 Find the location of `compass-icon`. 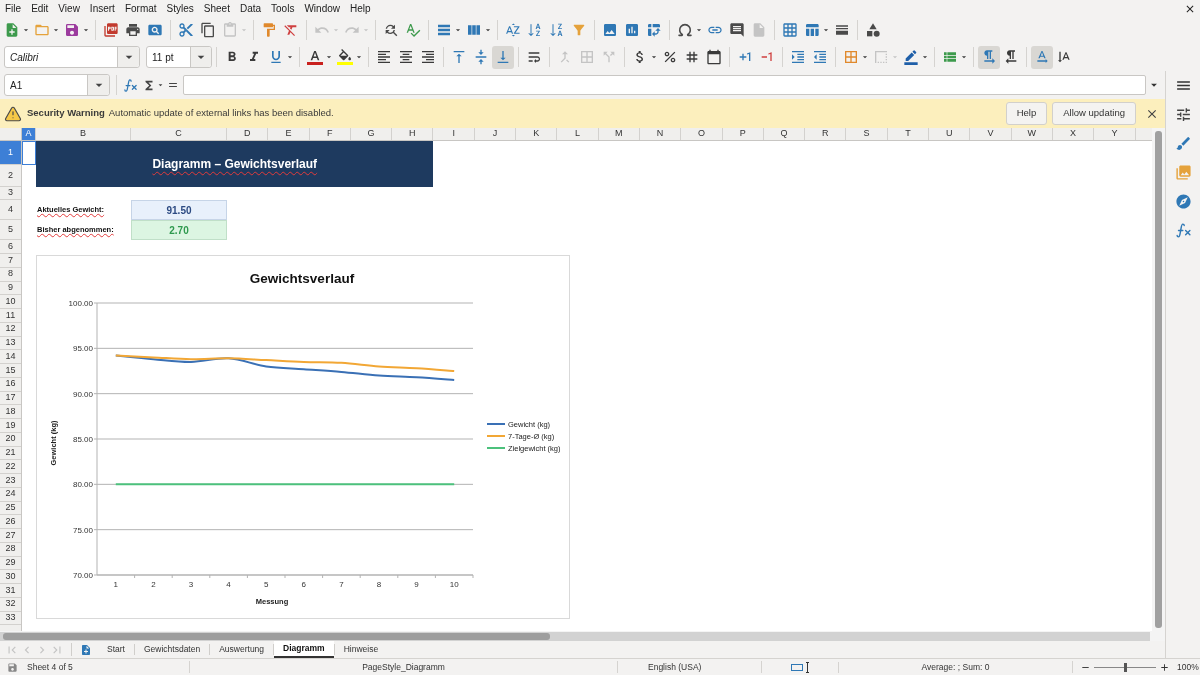

compass-icon is located at coordinates (1183, 201).